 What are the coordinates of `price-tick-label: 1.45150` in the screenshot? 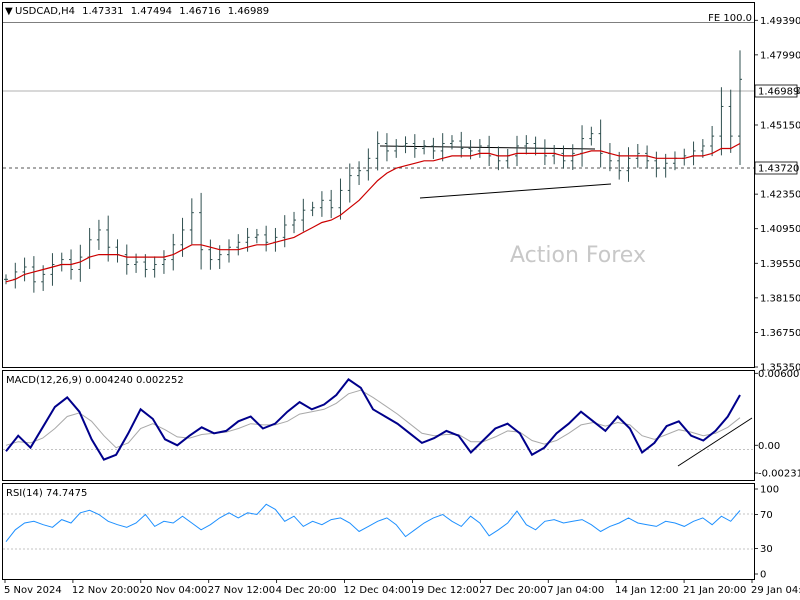 It's located at (780, 125).